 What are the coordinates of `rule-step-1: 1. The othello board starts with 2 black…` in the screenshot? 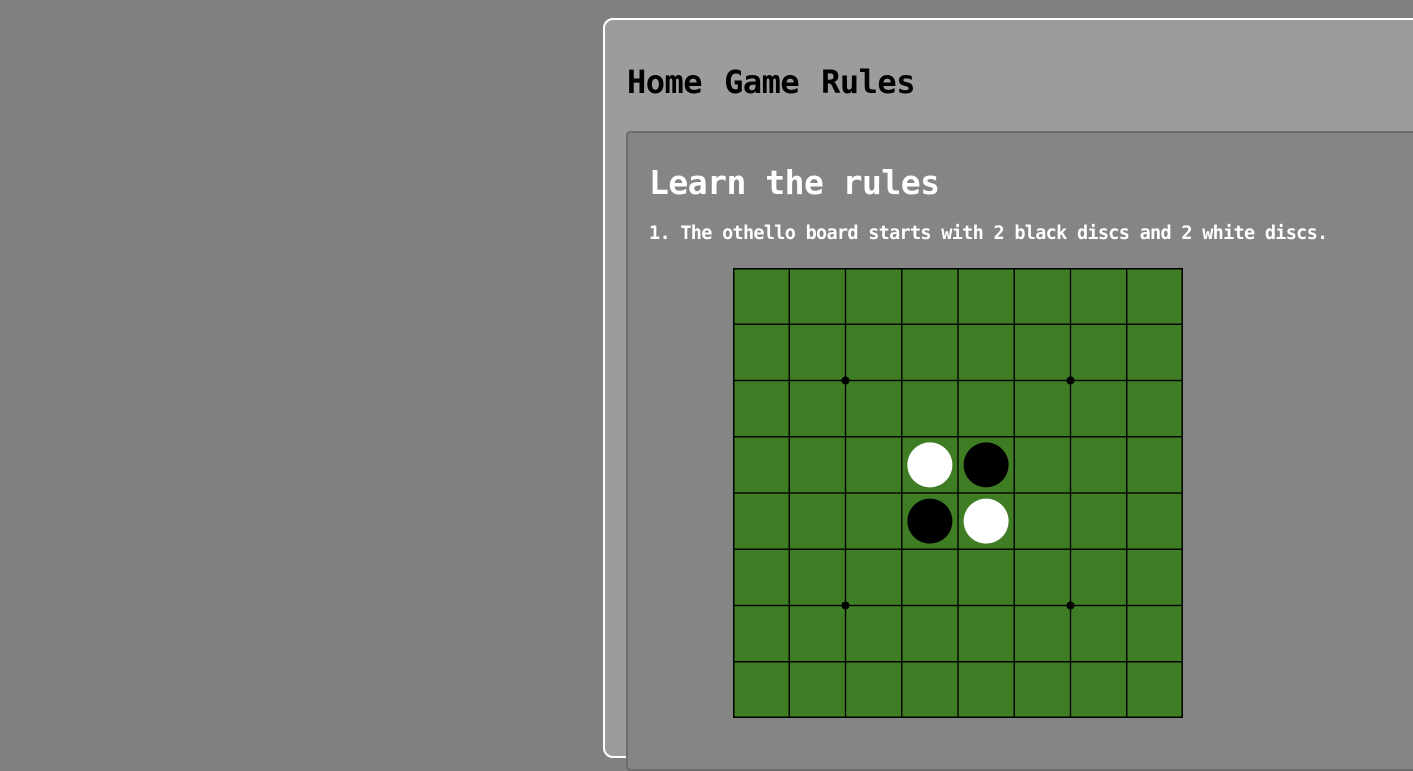 It's located at (988, 233).